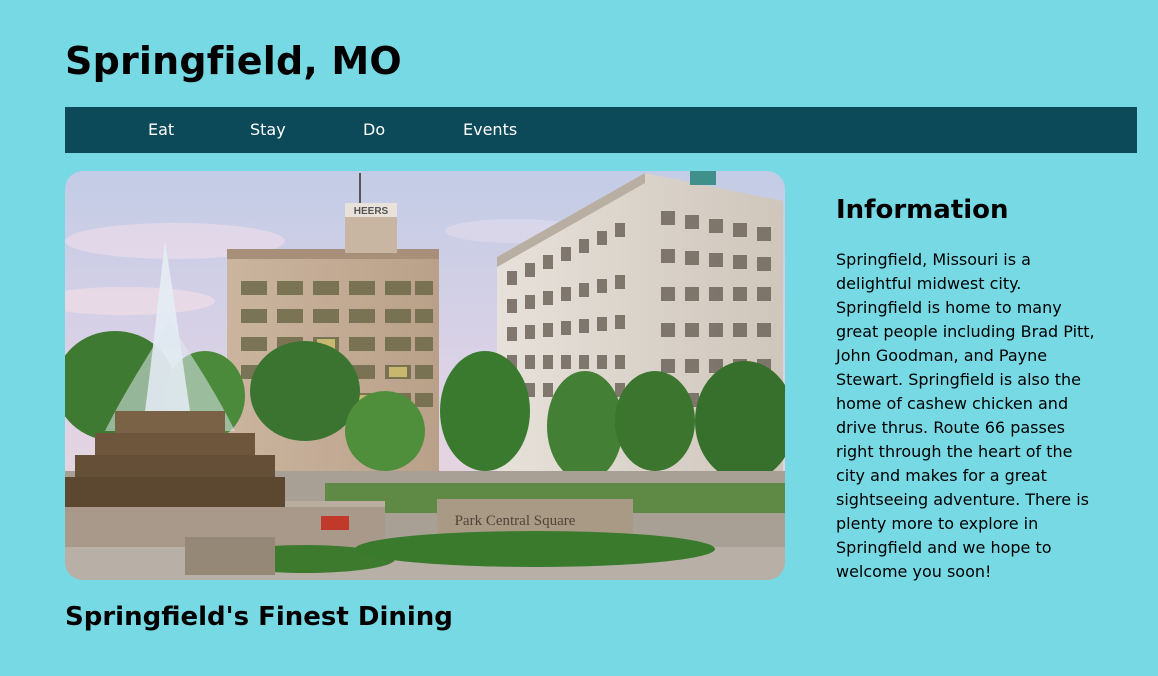 Image resolution: width=1158 pixels, height=676 pixels. What do you see at coordinates (259, 617) in the screenshot?
I see `section-heading-dining: Springfield's Finest Dining` at bounding box center [259, 617].